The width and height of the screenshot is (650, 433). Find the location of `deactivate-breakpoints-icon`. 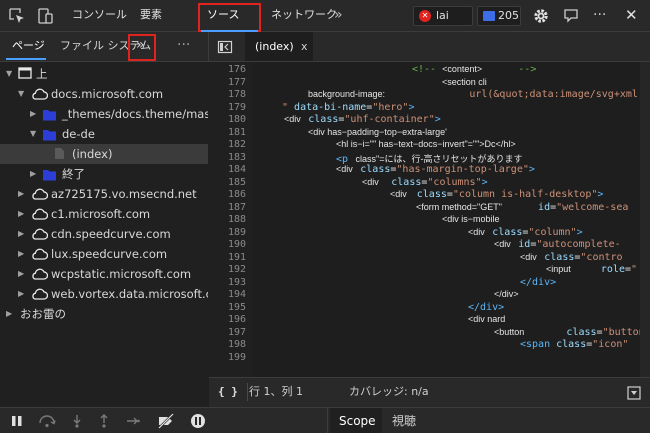

deactivate-breakpoints-icon is located at coordinates (166, 421).